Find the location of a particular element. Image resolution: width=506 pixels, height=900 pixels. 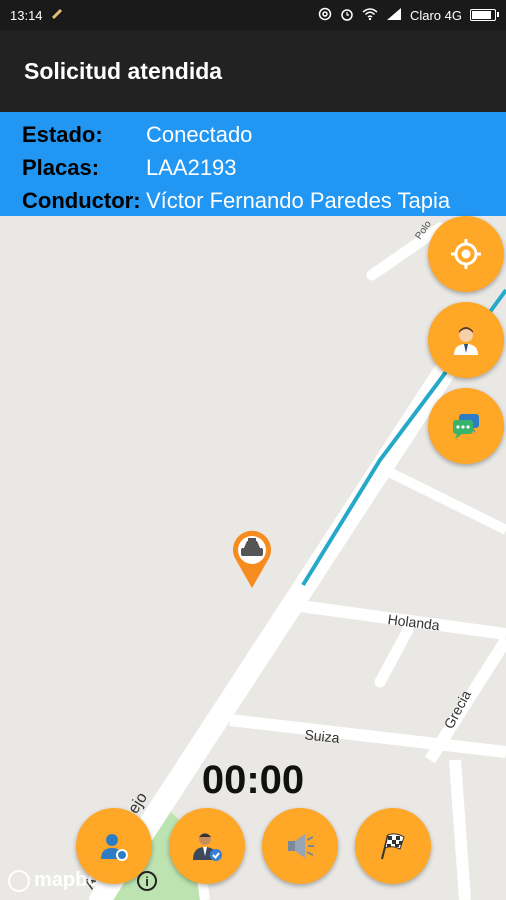

finish-trip-button is located at coordinates (393, 846).